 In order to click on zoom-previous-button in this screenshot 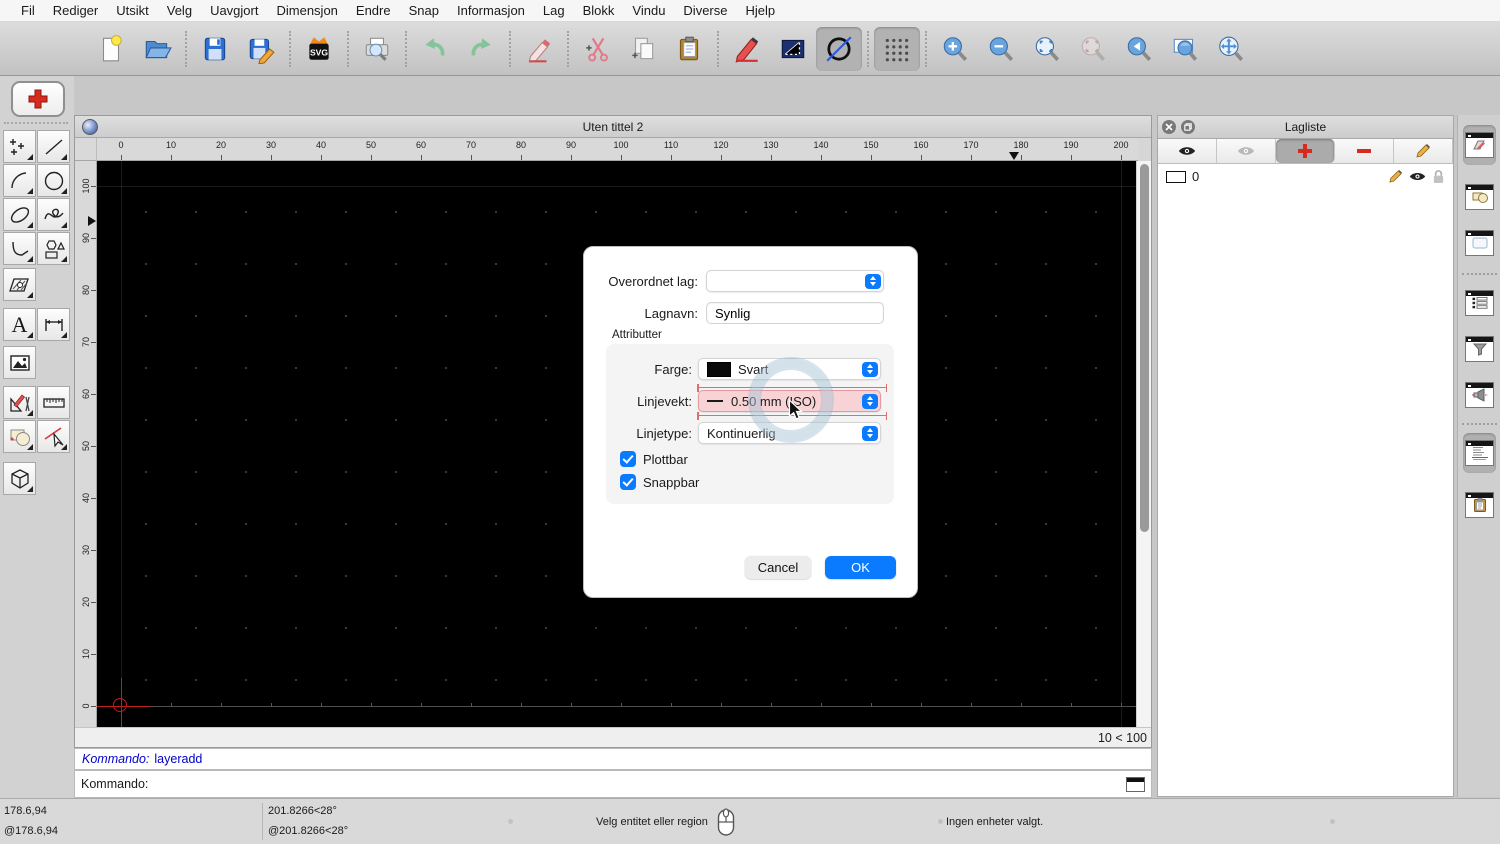, I will do `click(1093, 49)`.